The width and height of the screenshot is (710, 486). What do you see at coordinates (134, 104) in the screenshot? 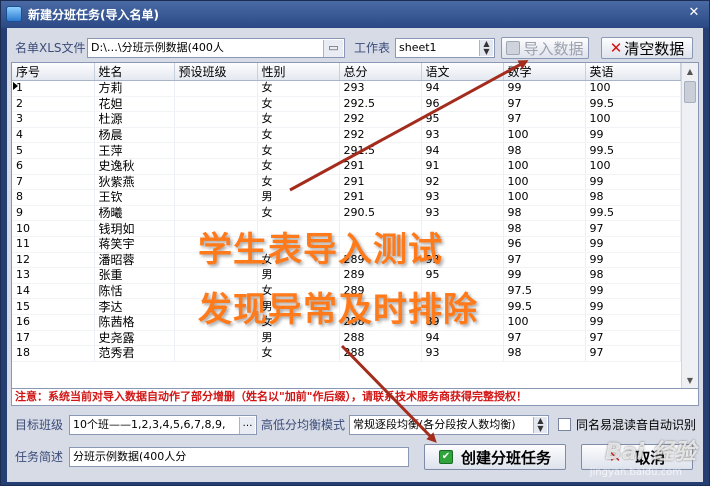
I see `table-cell: 花妲` at bounding box center [134, 104].